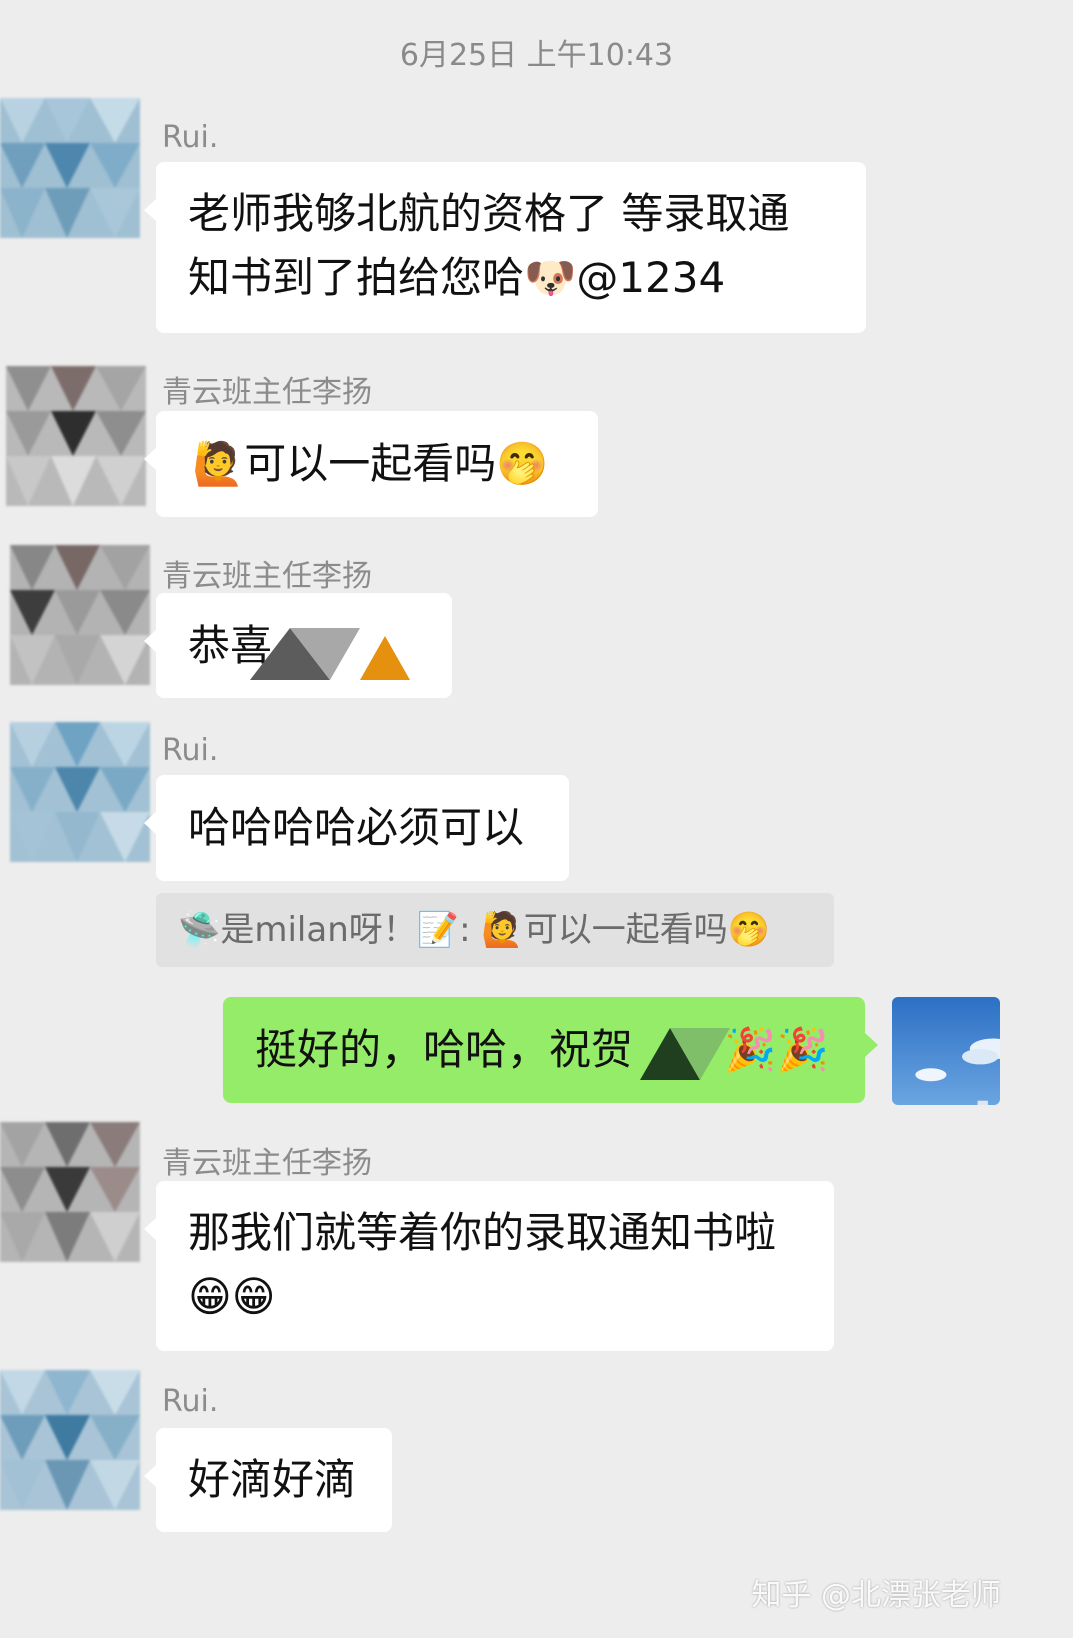 This screenshot has height=1638, width=1073. Describe the element at coordinates (651, 277) in the screenshot. I see `message-mention: @1234` at that location.